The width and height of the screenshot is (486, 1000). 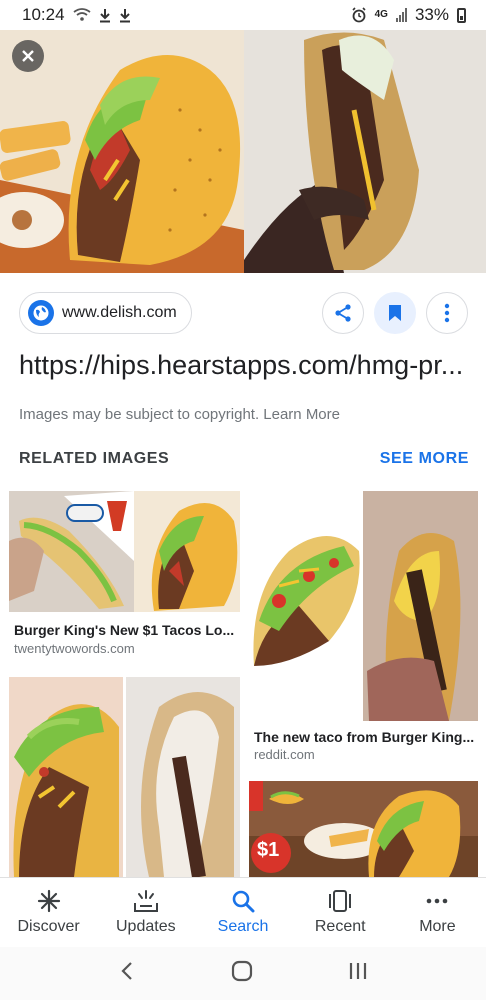 I want to click on hero-image-right, so click(x=365, y=151).